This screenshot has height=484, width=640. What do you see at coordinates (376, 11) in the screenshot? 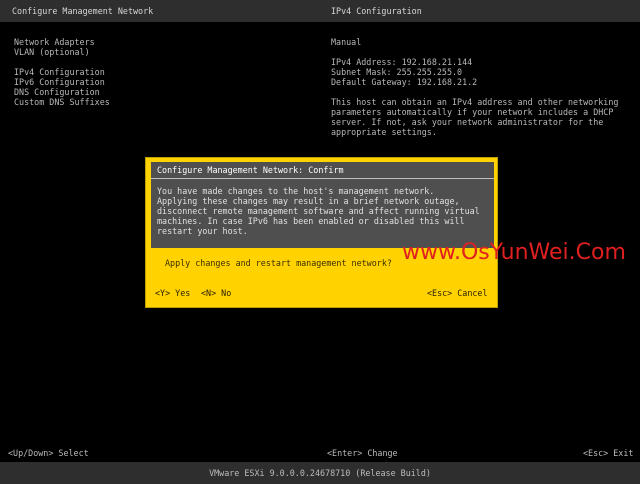
I see `header-right-title: IPv4 Configuration` at bounding box center [376, 11].